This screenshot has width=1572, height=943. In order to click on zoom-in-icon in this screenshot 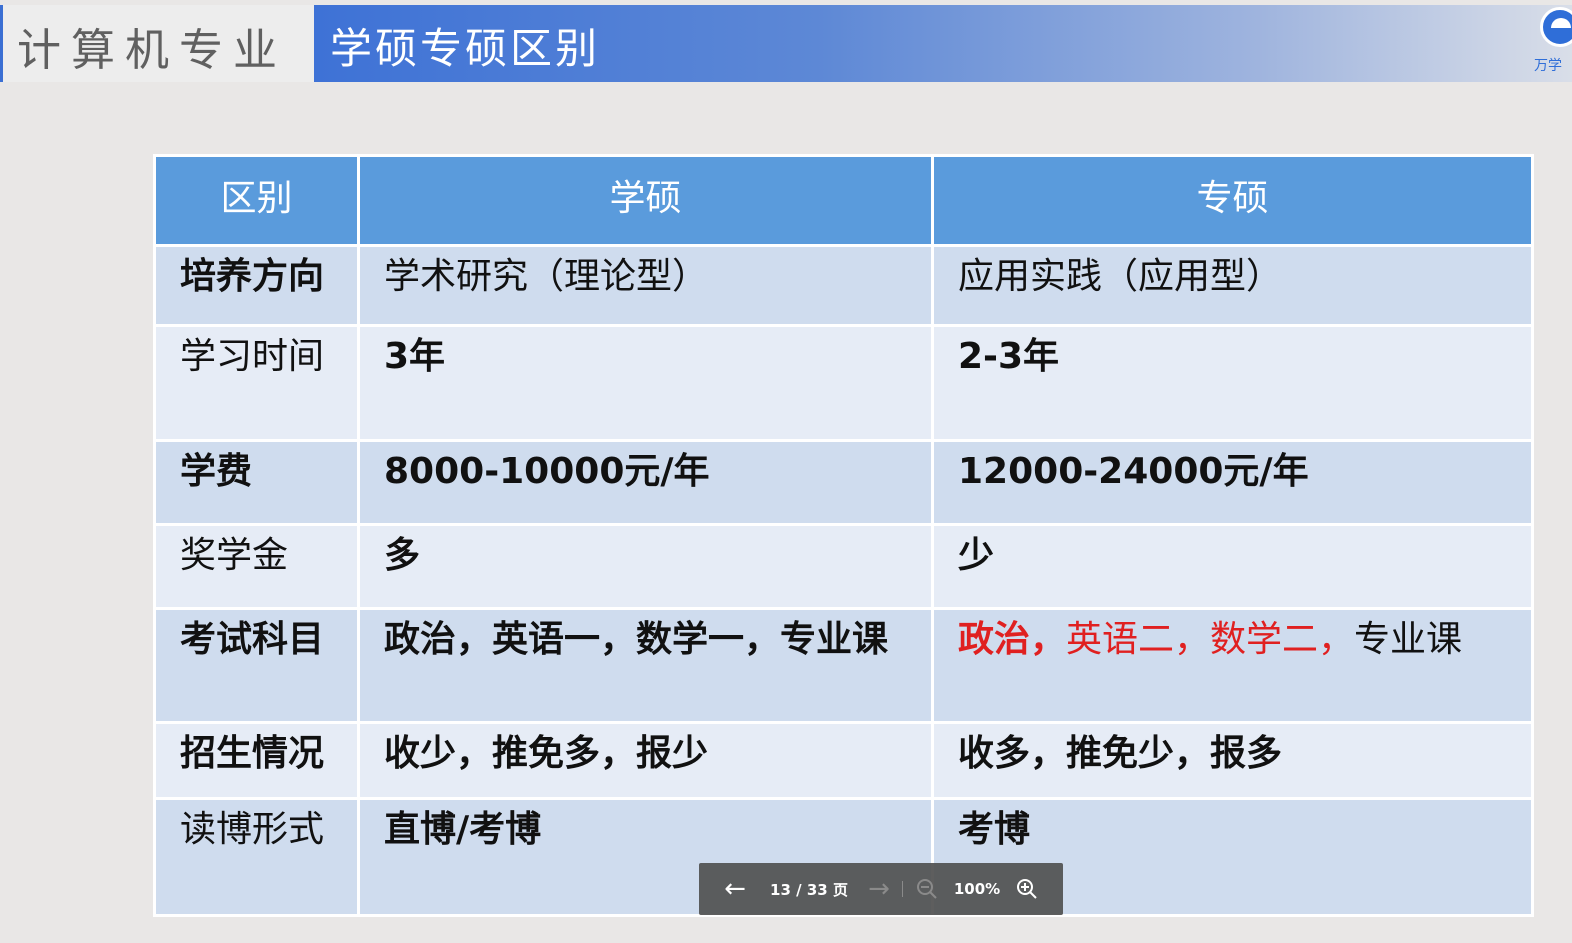, I will do `click(1027, 889)`.